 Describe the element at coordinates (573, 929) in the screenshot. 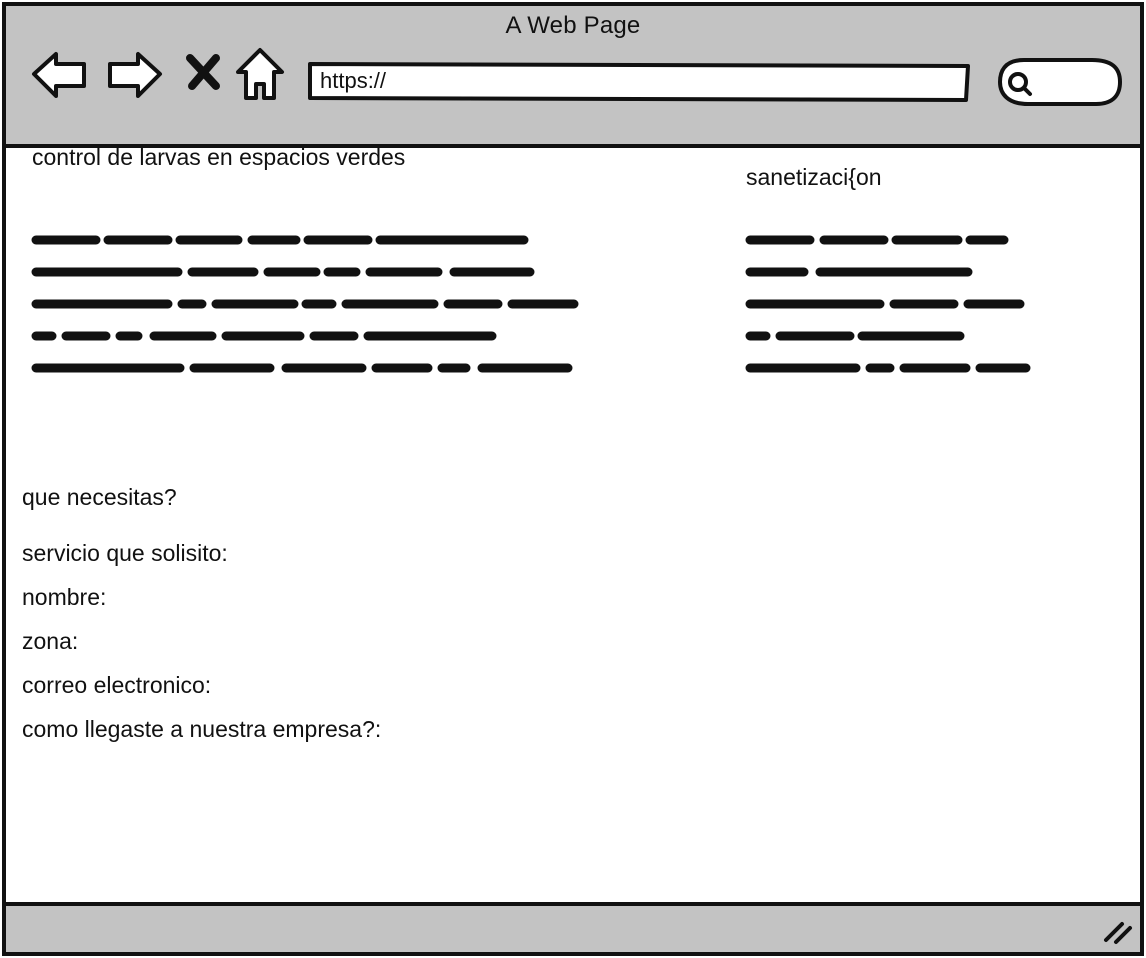

I see `status-bar` at that location.